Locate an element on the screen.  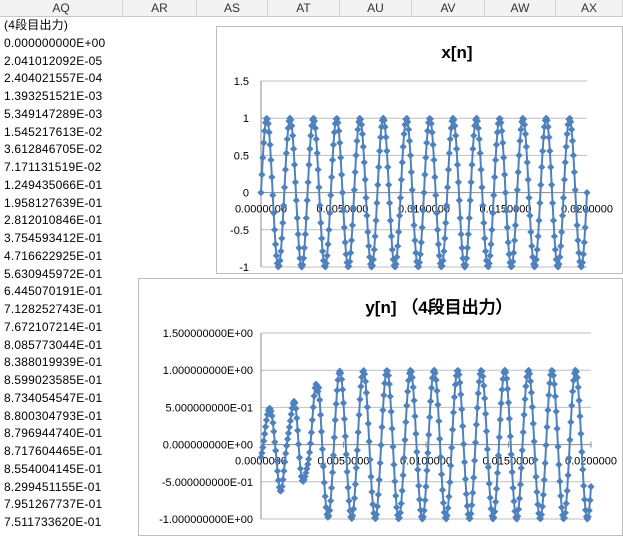
cell-aq-16: 6.445070191E-01 is located at coordinates (53, 291).